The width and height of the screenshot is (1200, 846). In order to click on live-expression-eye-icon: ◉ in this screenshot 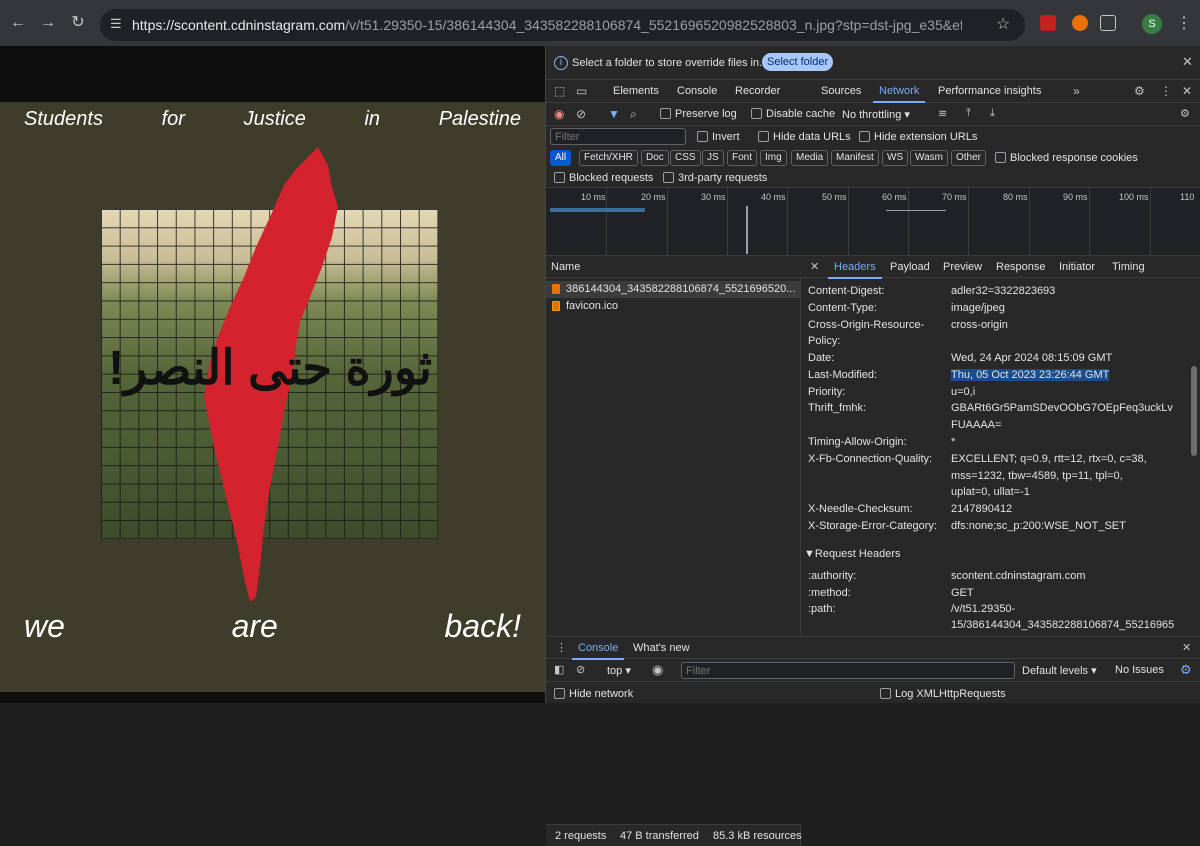, I will do `click(657, 670)`.